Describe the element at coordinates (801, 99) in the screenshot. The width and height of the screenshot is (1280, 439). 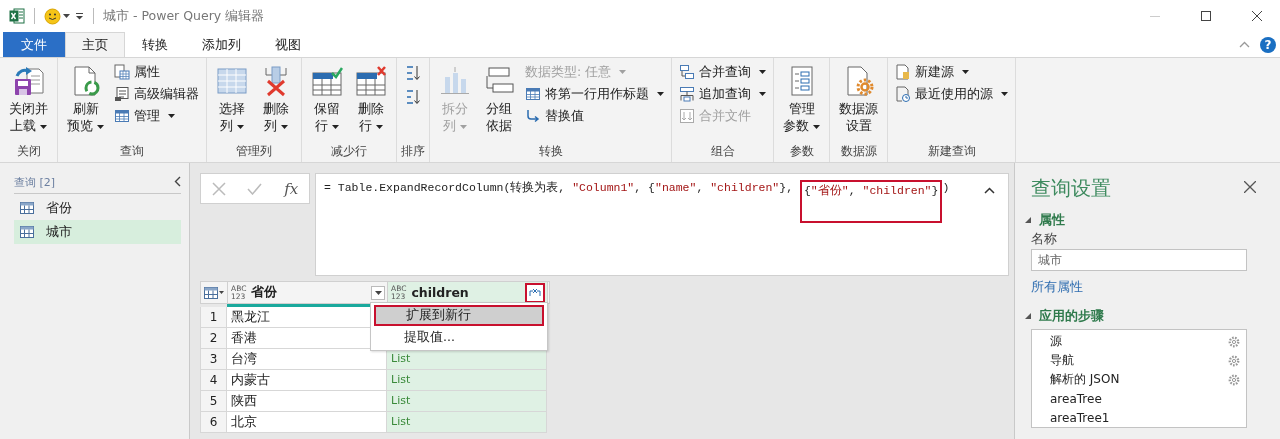
I see `ribbon-button: 管理 参数` at that location.